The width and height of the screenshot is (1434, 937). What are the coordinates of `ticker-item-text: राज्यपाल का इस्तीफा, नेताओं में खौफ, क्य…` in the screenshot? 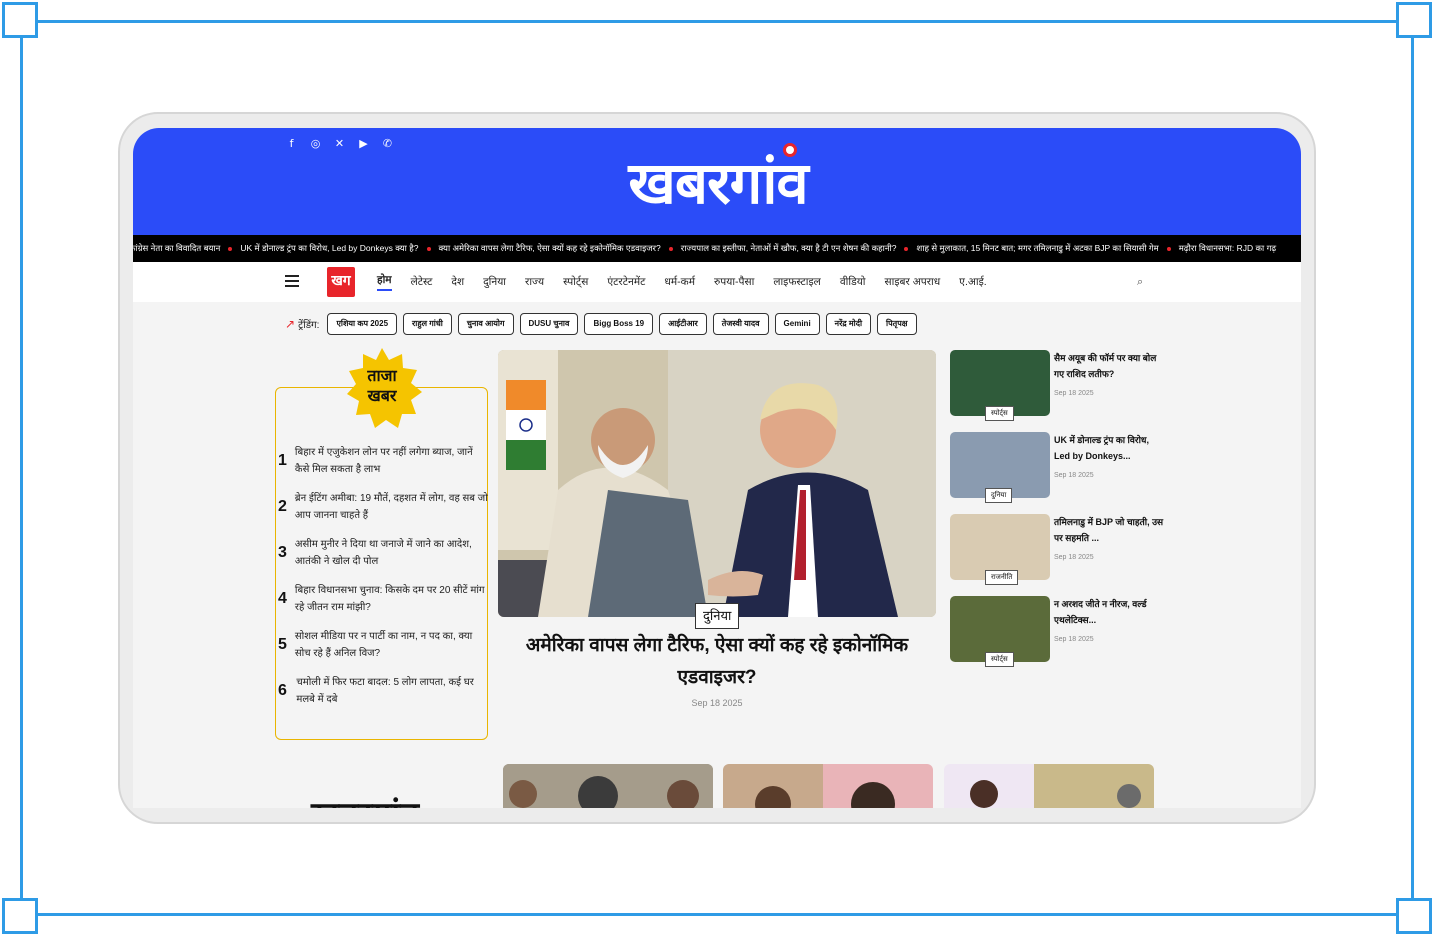 It's located at (789, 248).